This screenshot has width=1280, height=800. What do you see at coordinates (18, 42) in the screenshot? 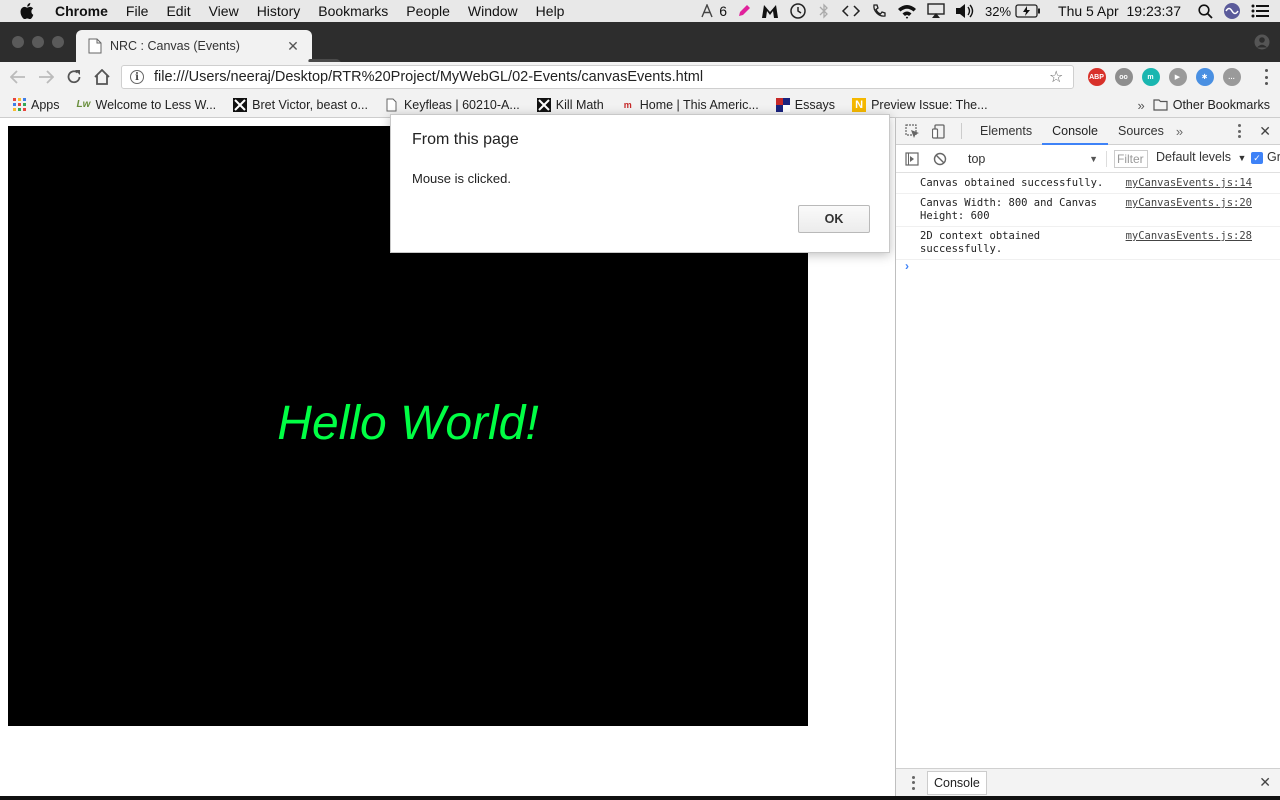
I see `window-close-button` at bounding box center [18, 42].